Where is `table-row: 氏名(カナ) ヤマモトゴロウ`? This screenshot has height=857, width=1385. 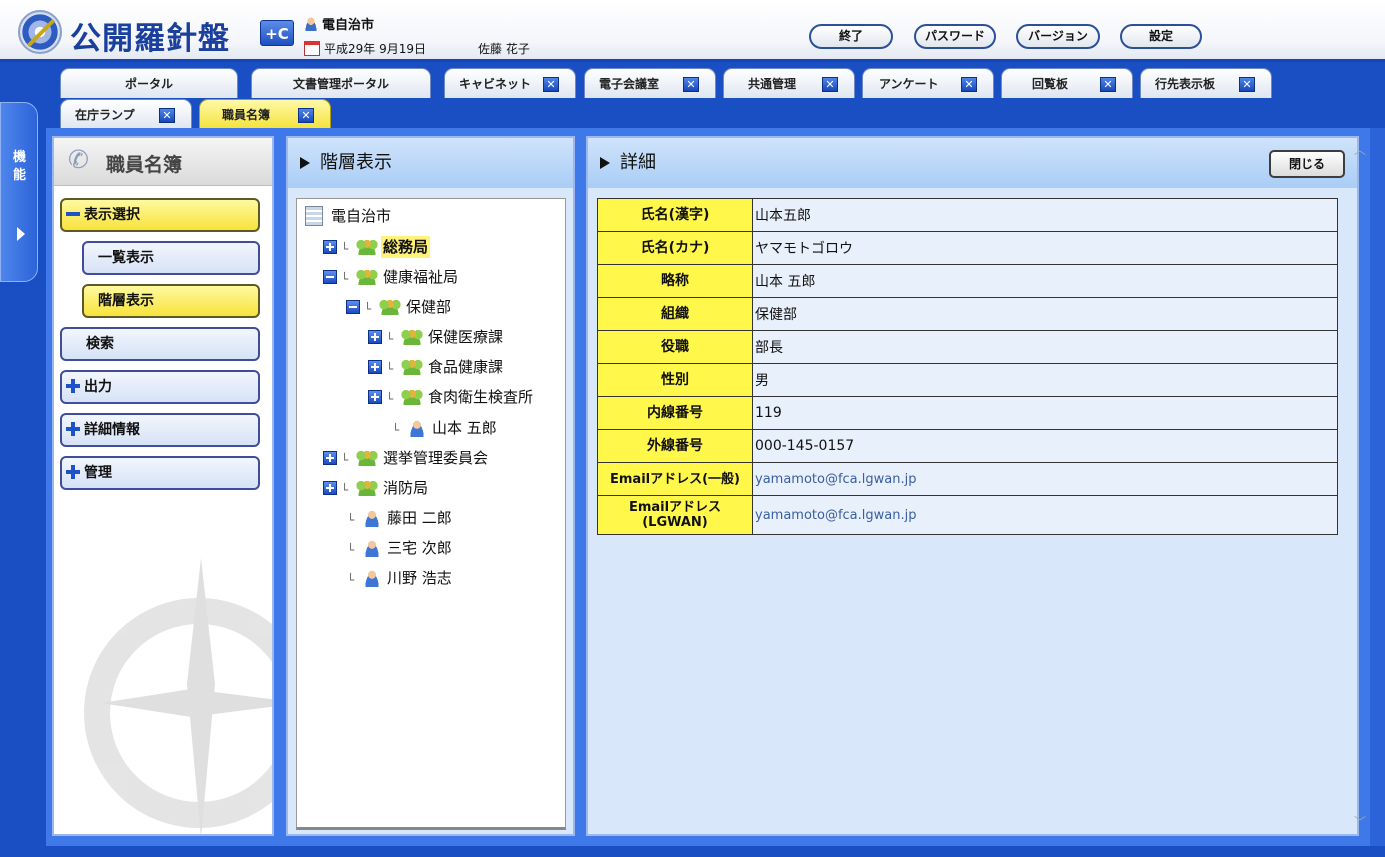
table-row: 氏名(カナ) ヤマモトゴロウ is located at coordinates (967, 248).